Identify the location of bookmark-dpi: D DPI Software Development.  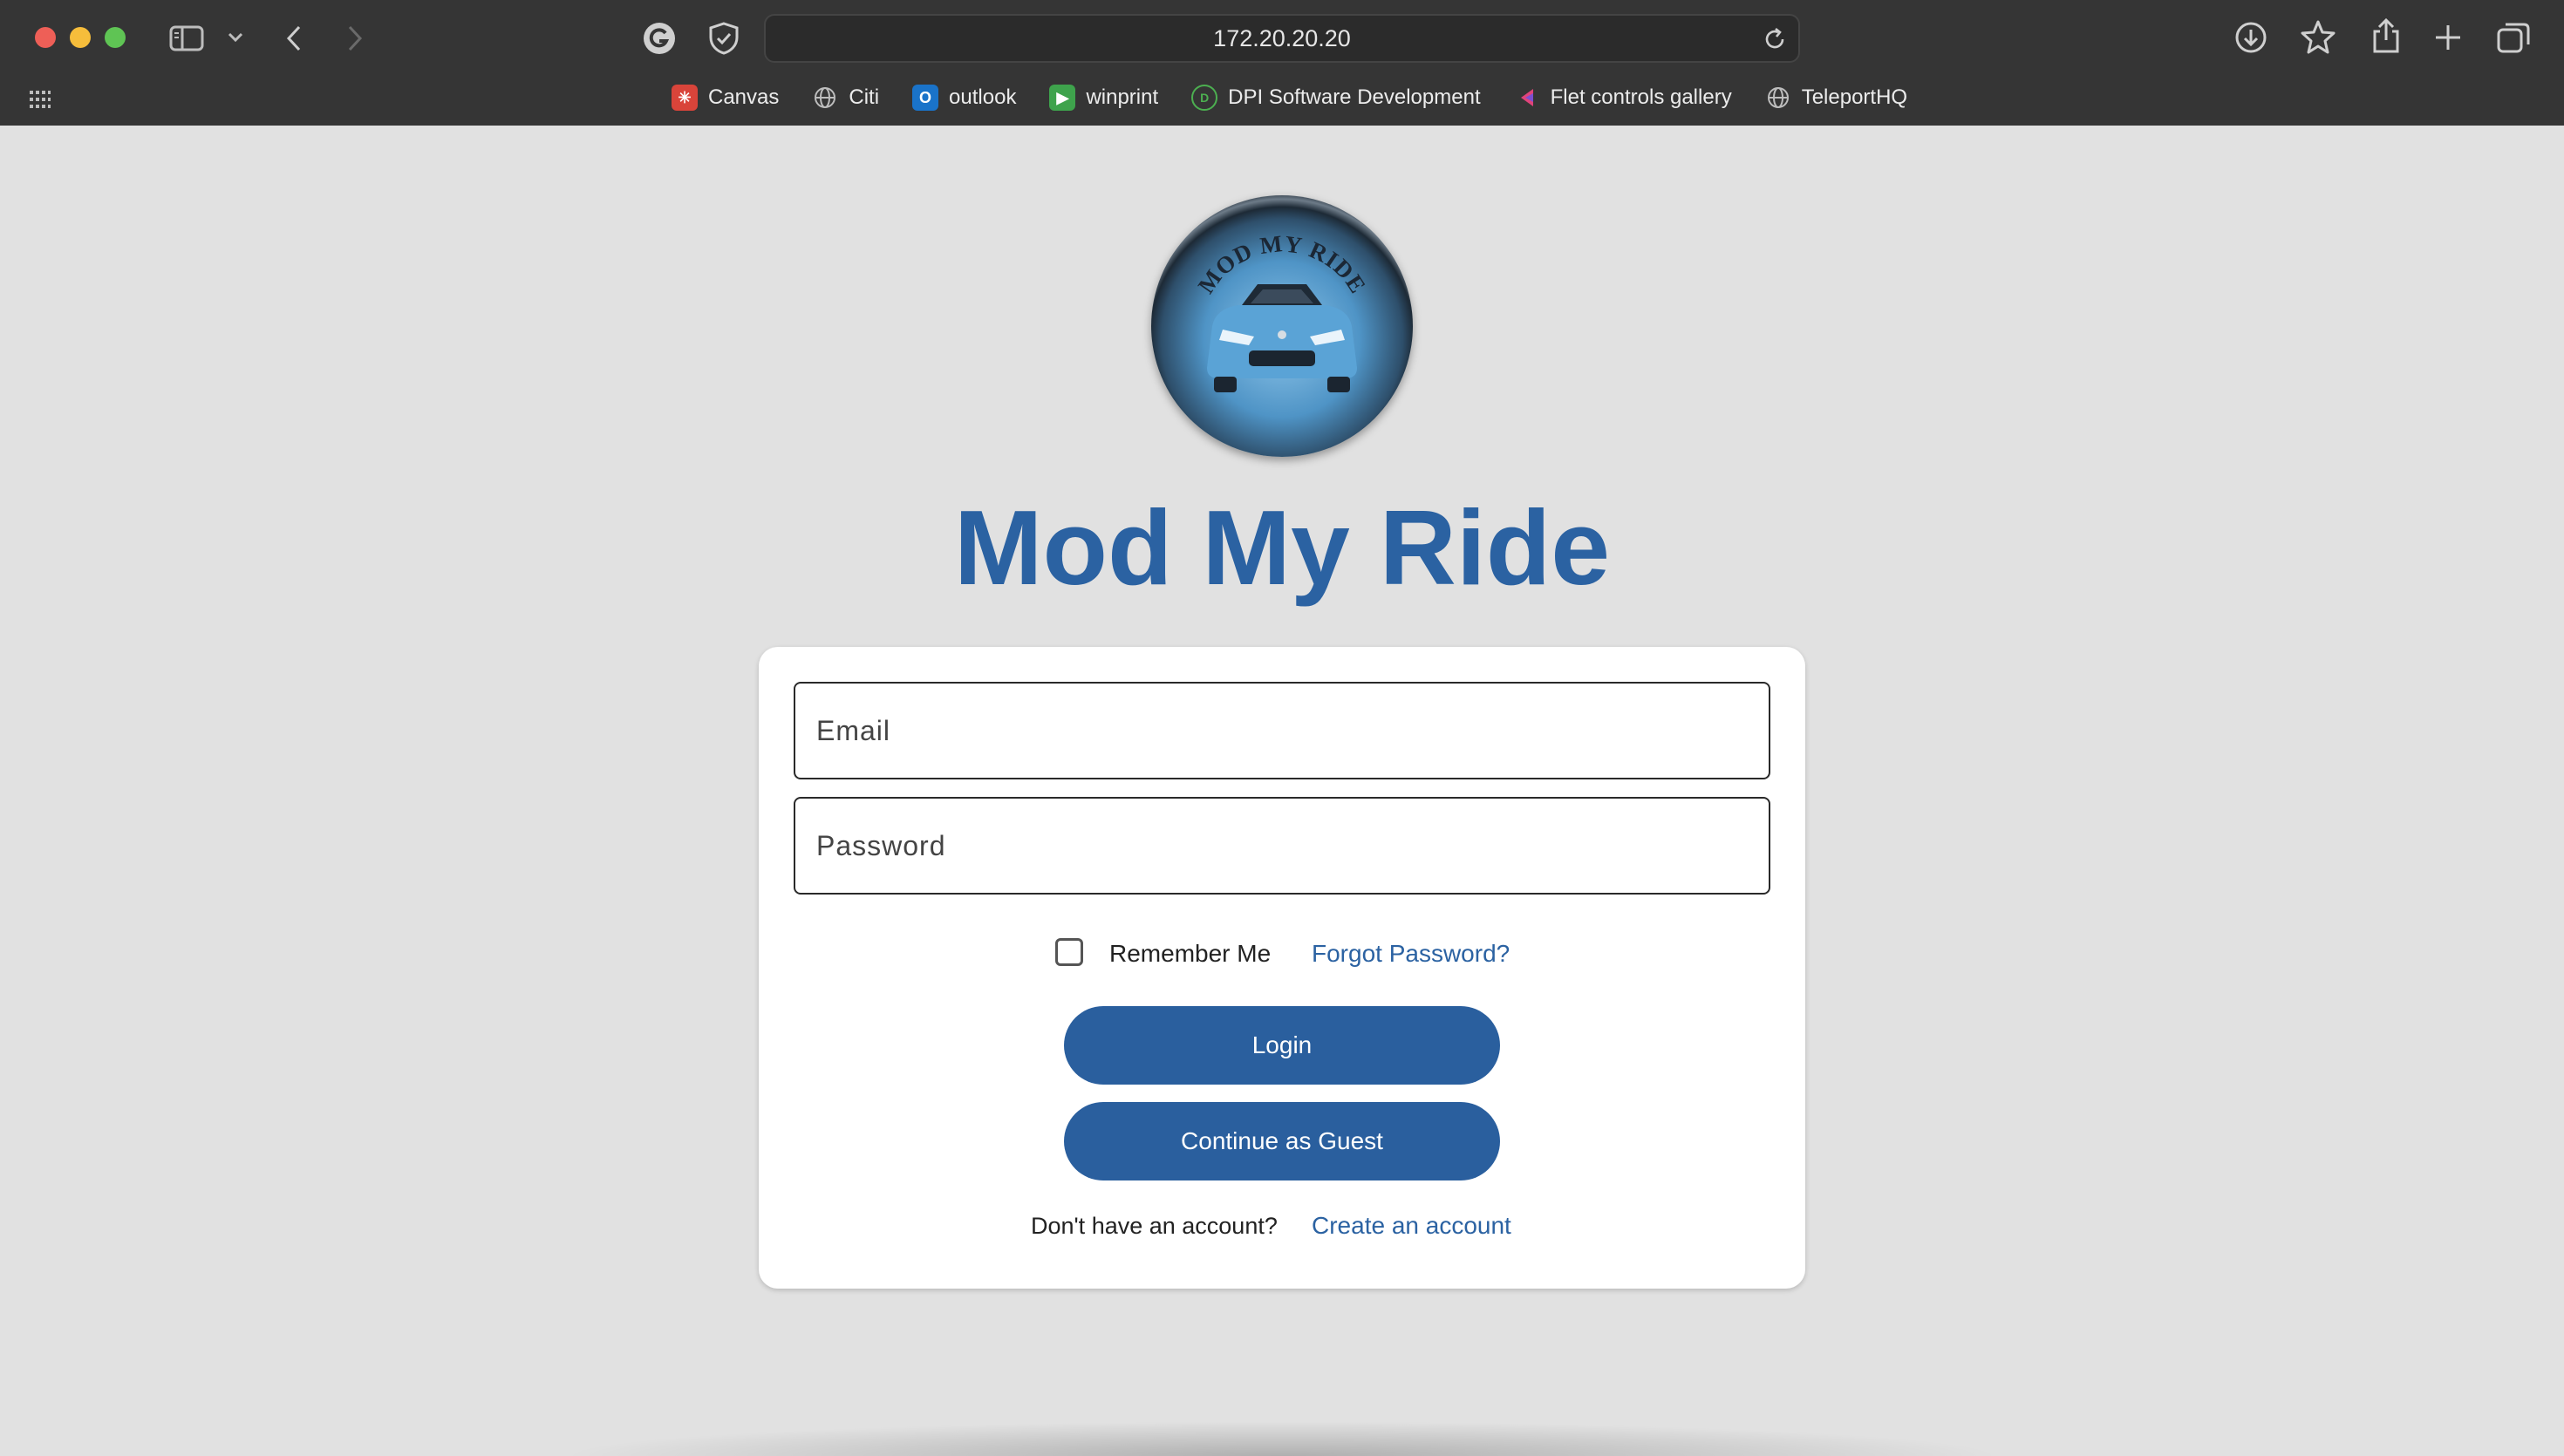
(1336, 98).